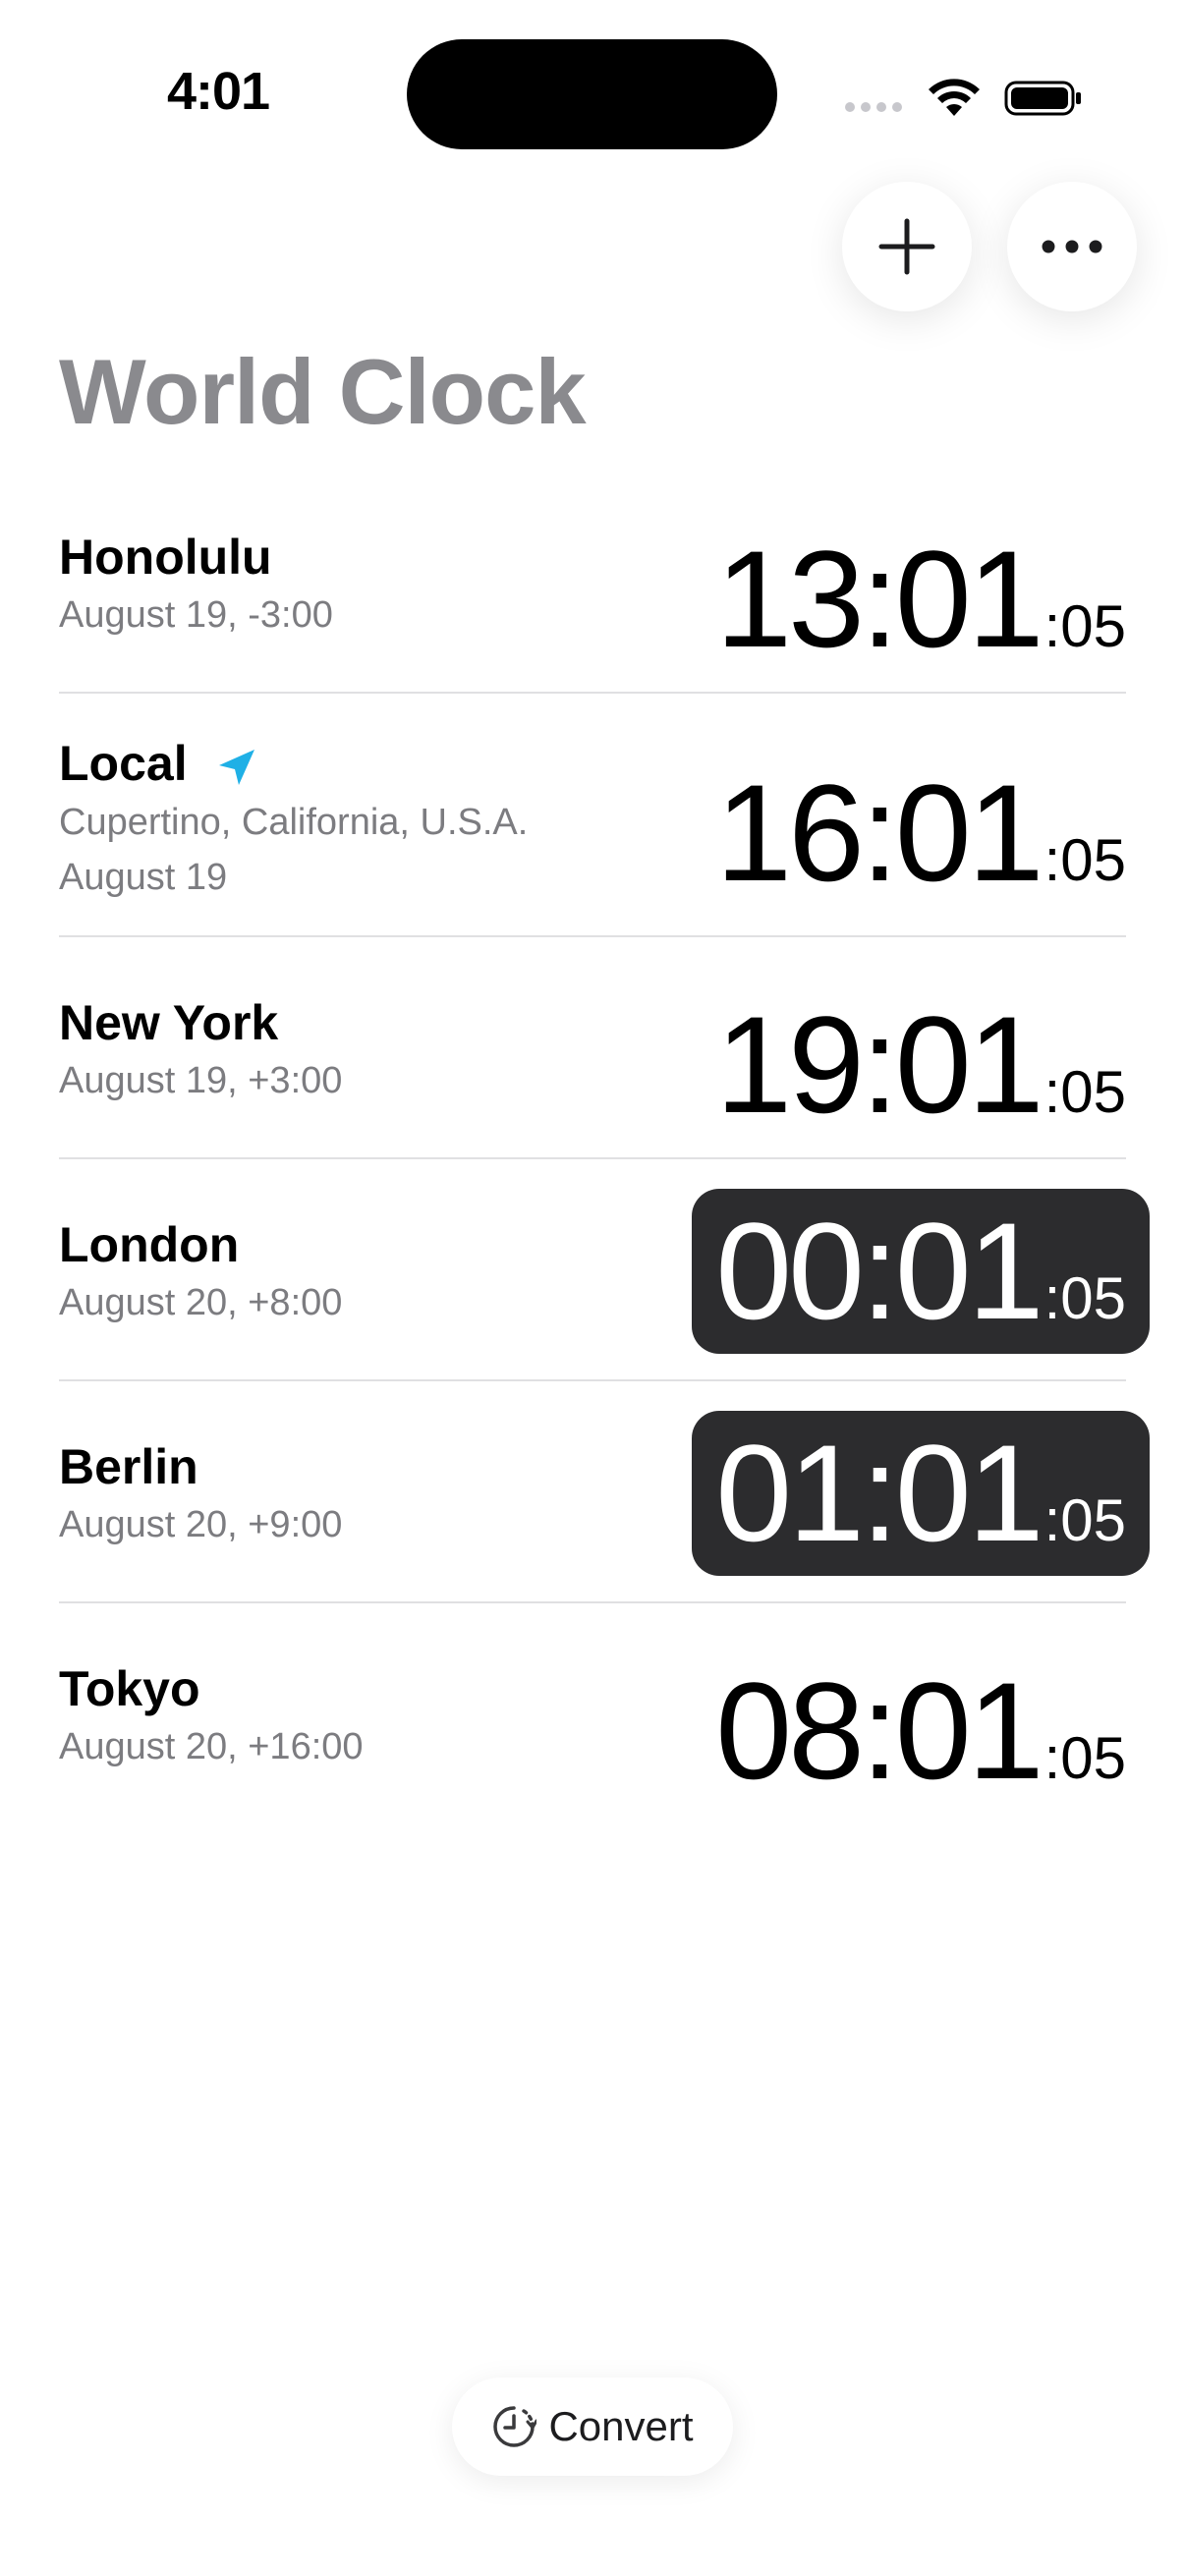  I want to click on clock-row-berlin: Berlin August 20, +9:00 01:01 :05, so click(604, 1492).